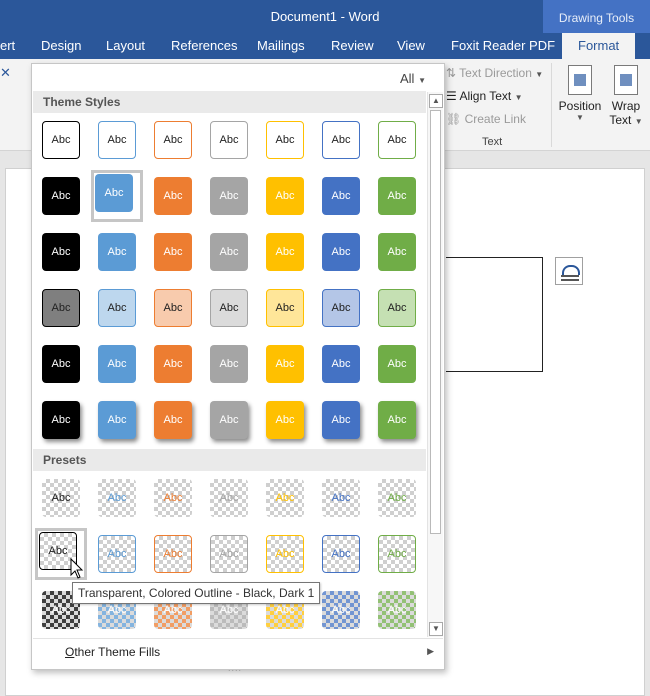  I want to click on tab-design: Design, so click(61, 45).